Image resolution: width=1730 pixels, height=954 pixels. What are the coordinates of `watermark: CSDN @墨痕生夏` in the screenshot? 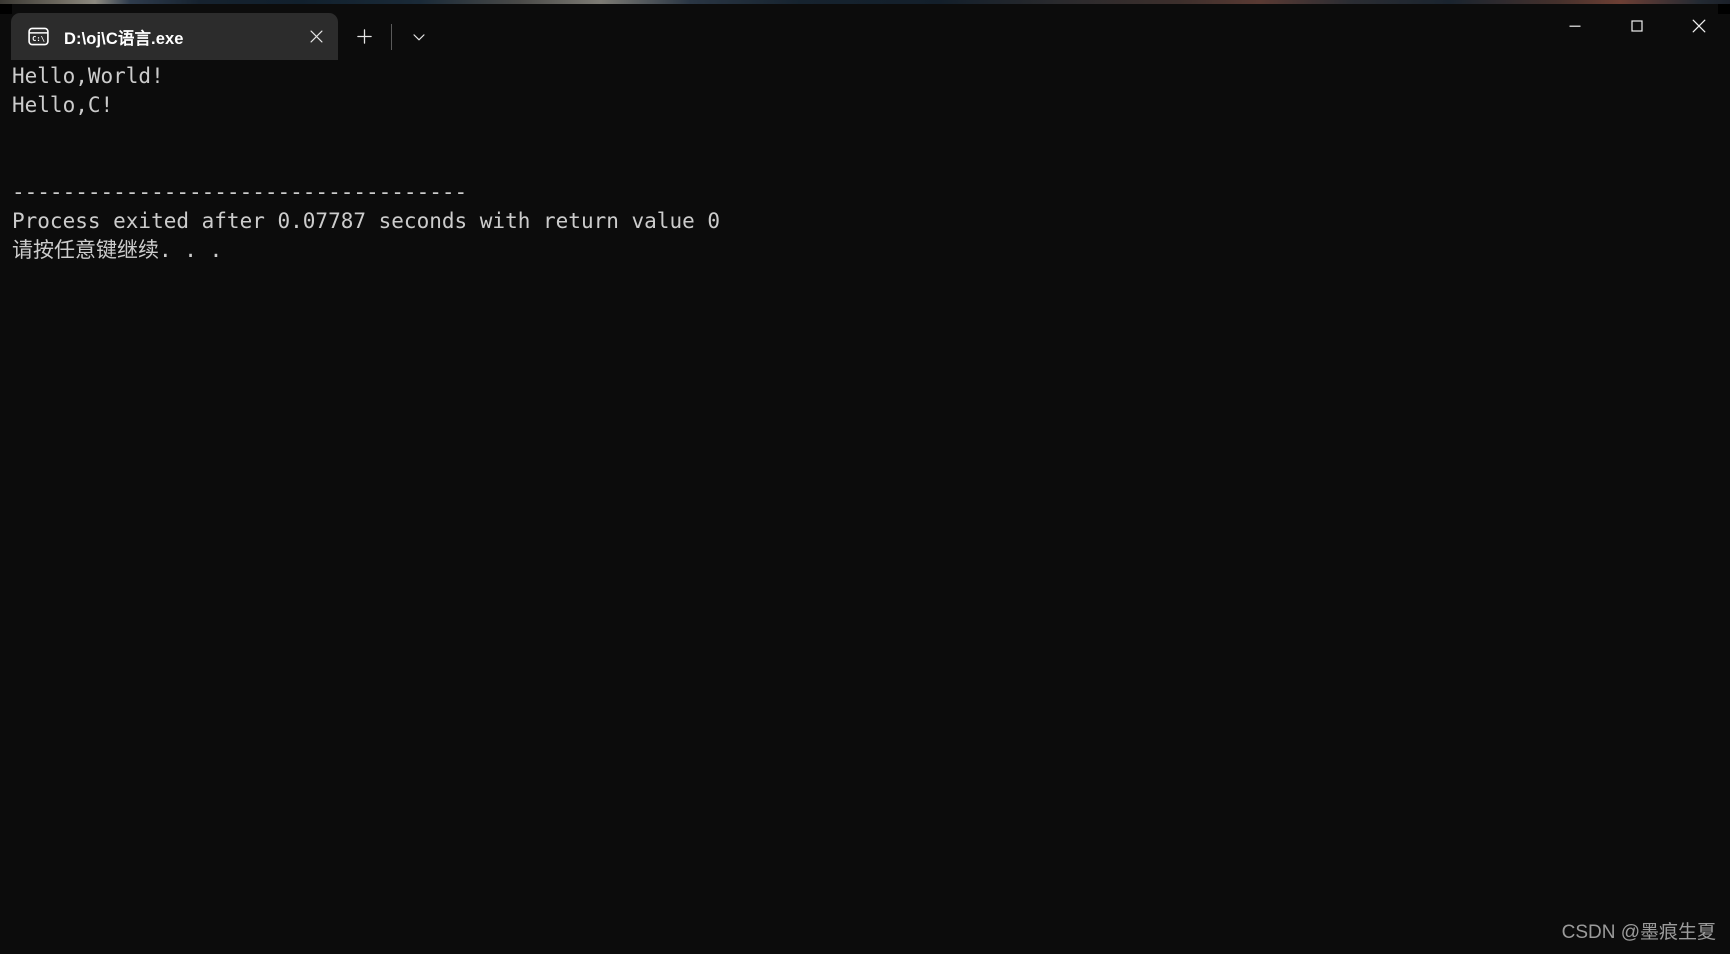 It's located at (1638, 932).